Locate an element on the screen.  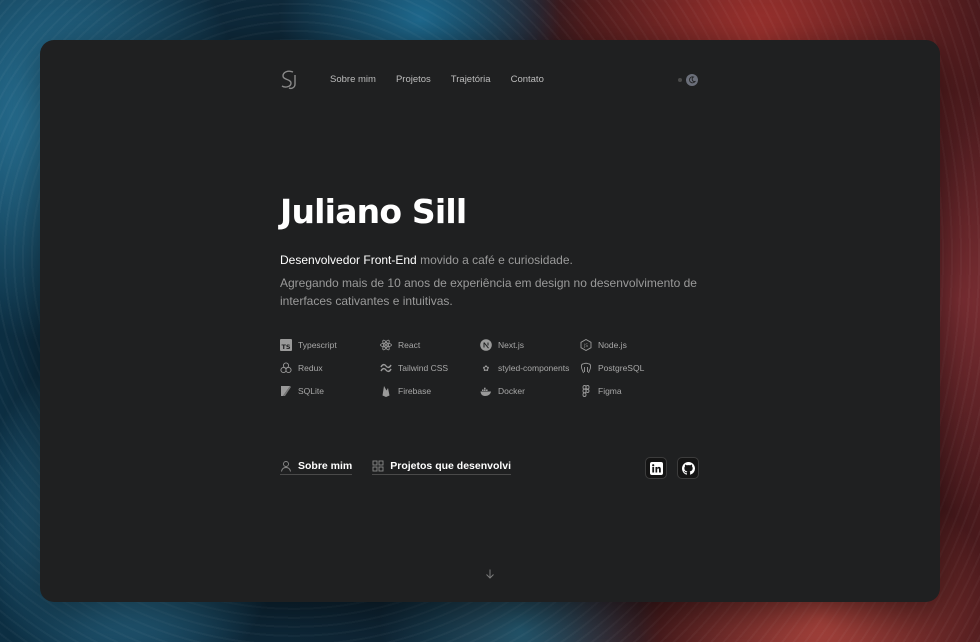
tech-label: Figma is located at coordinates (610, 391).